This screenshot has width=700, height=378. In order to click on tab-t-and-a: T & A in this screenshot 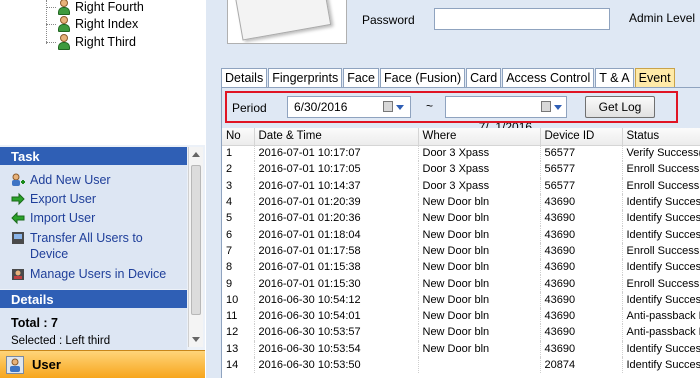, I will do `click(614, 77)`.